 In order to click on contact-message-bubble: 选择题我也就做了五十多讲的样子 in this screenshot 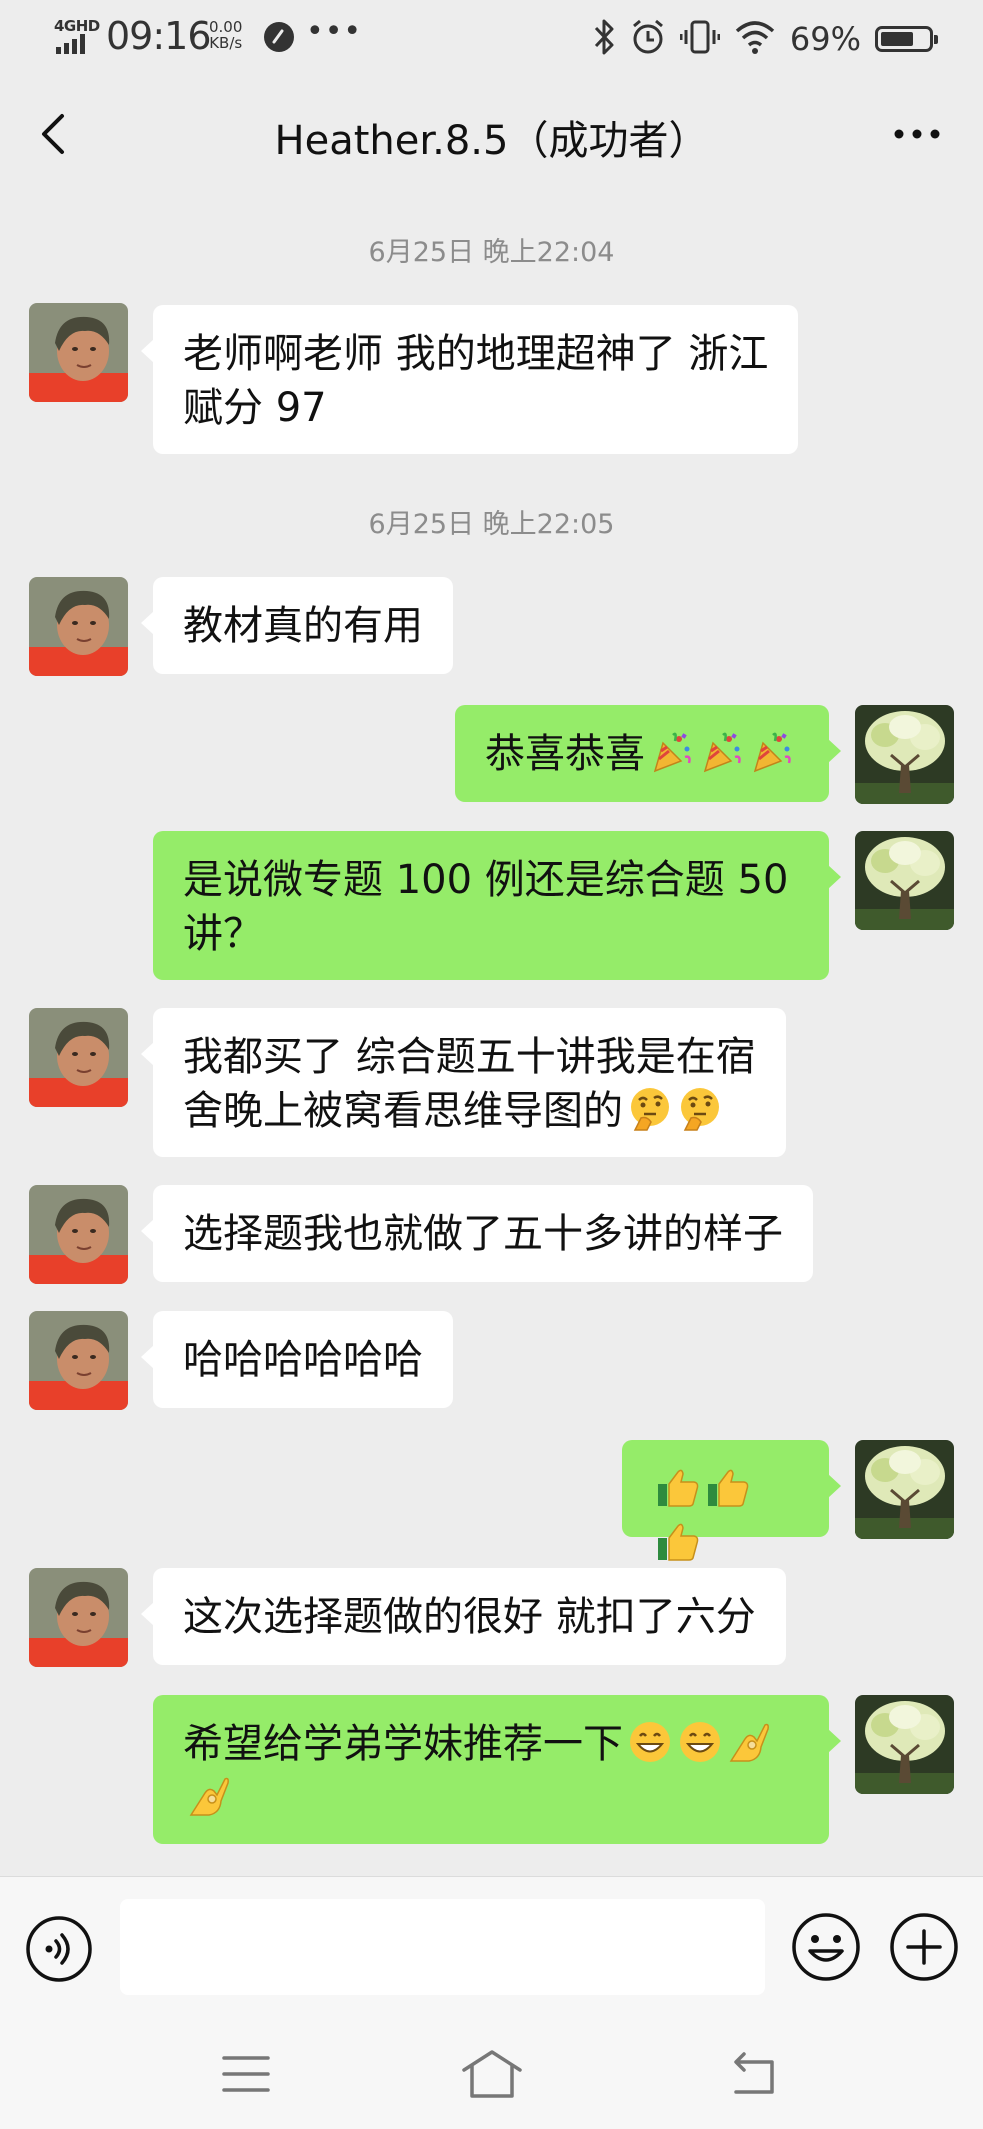, I will do `click(477, 1233)`.